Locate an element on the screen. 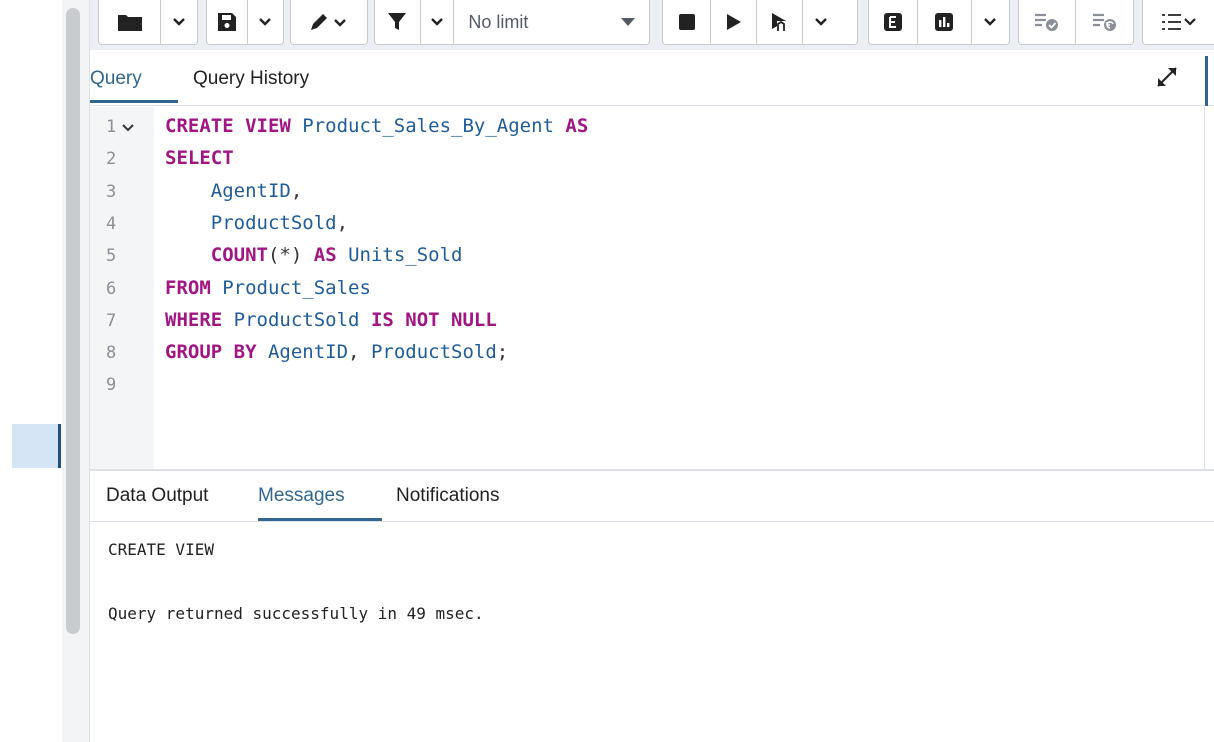 The height and width of the screenshot is (742, 1214). sql-keyword: IS NOT NULL is located at coordinates (433, 319).